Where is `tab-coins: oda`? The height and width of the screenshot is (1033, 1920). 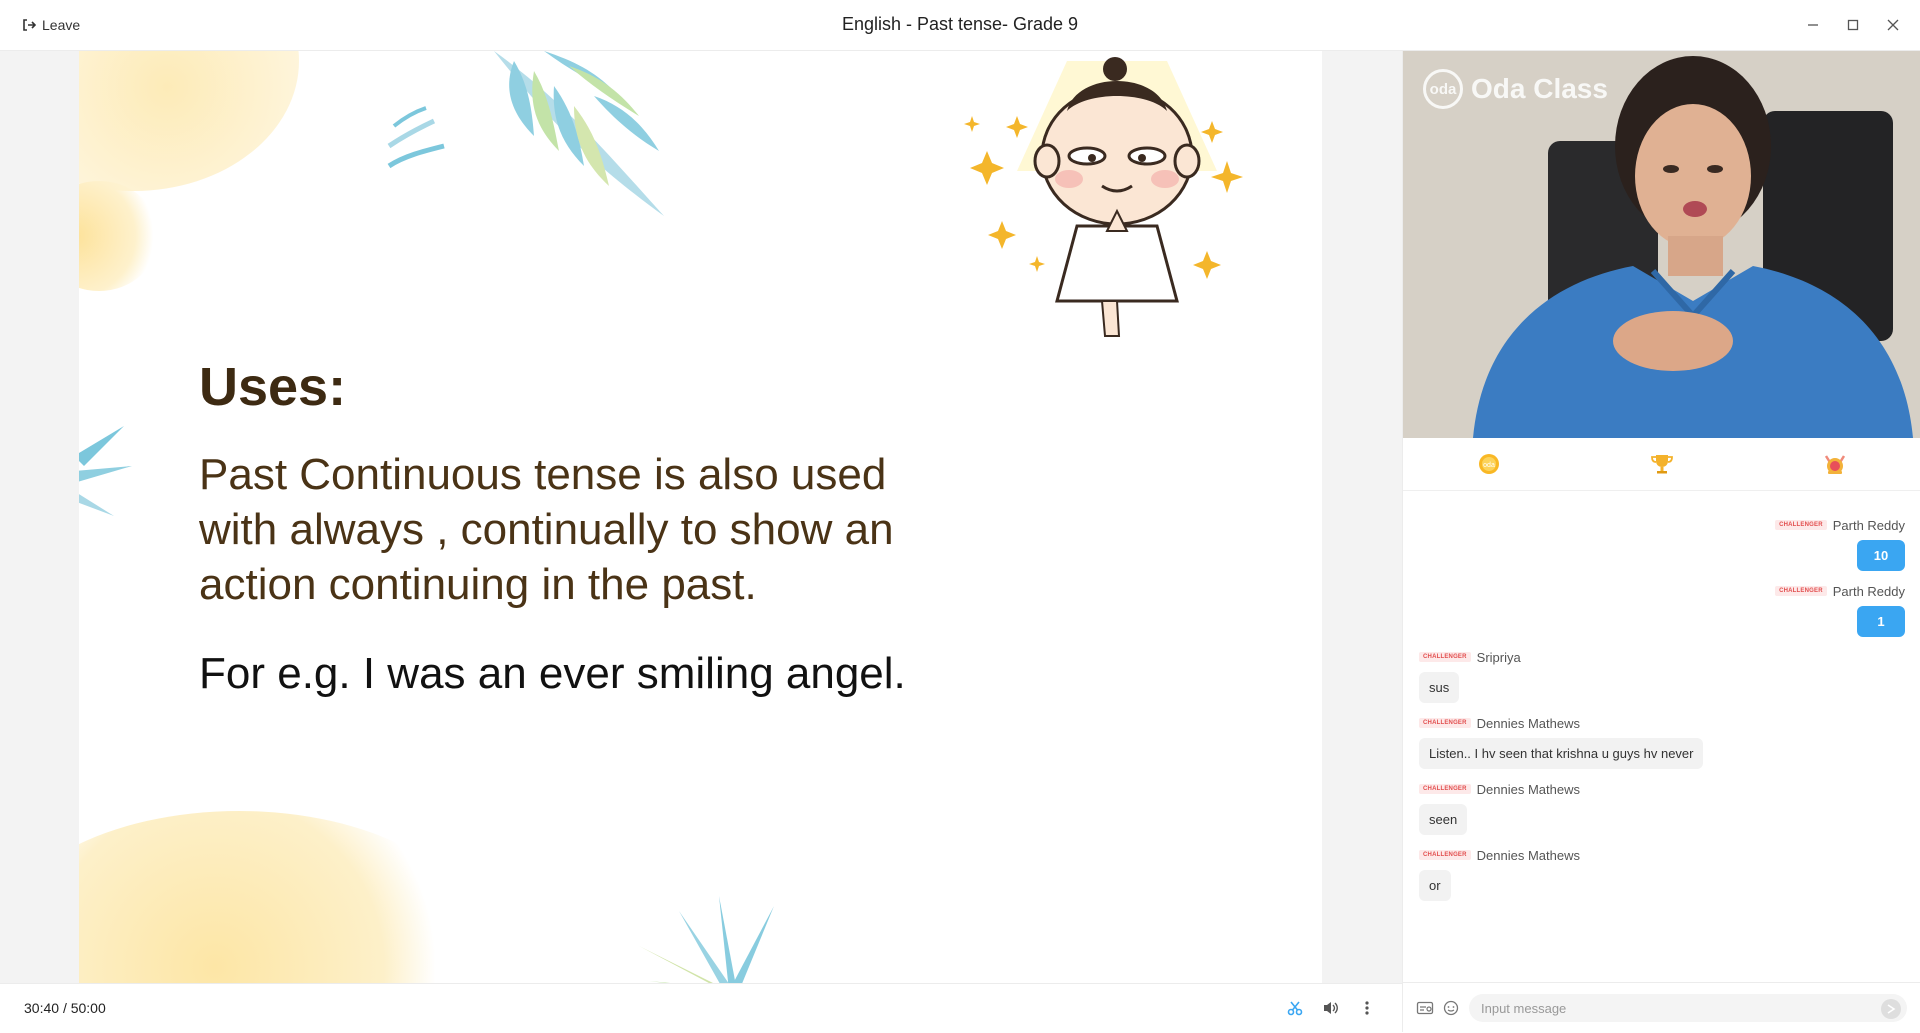
tab-coins: oda is located at coordinates (1489, 464).